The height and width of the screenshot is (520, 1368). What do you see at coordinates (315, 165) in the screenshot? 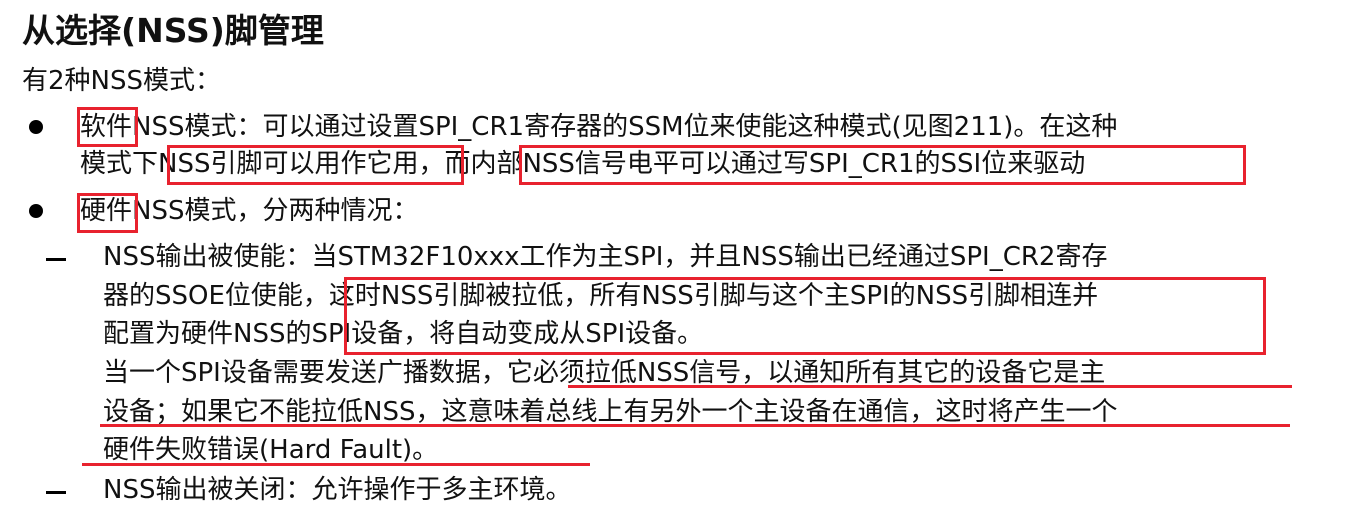
I see `highlight-box-nss-pin` at bounding box center [315, 165].